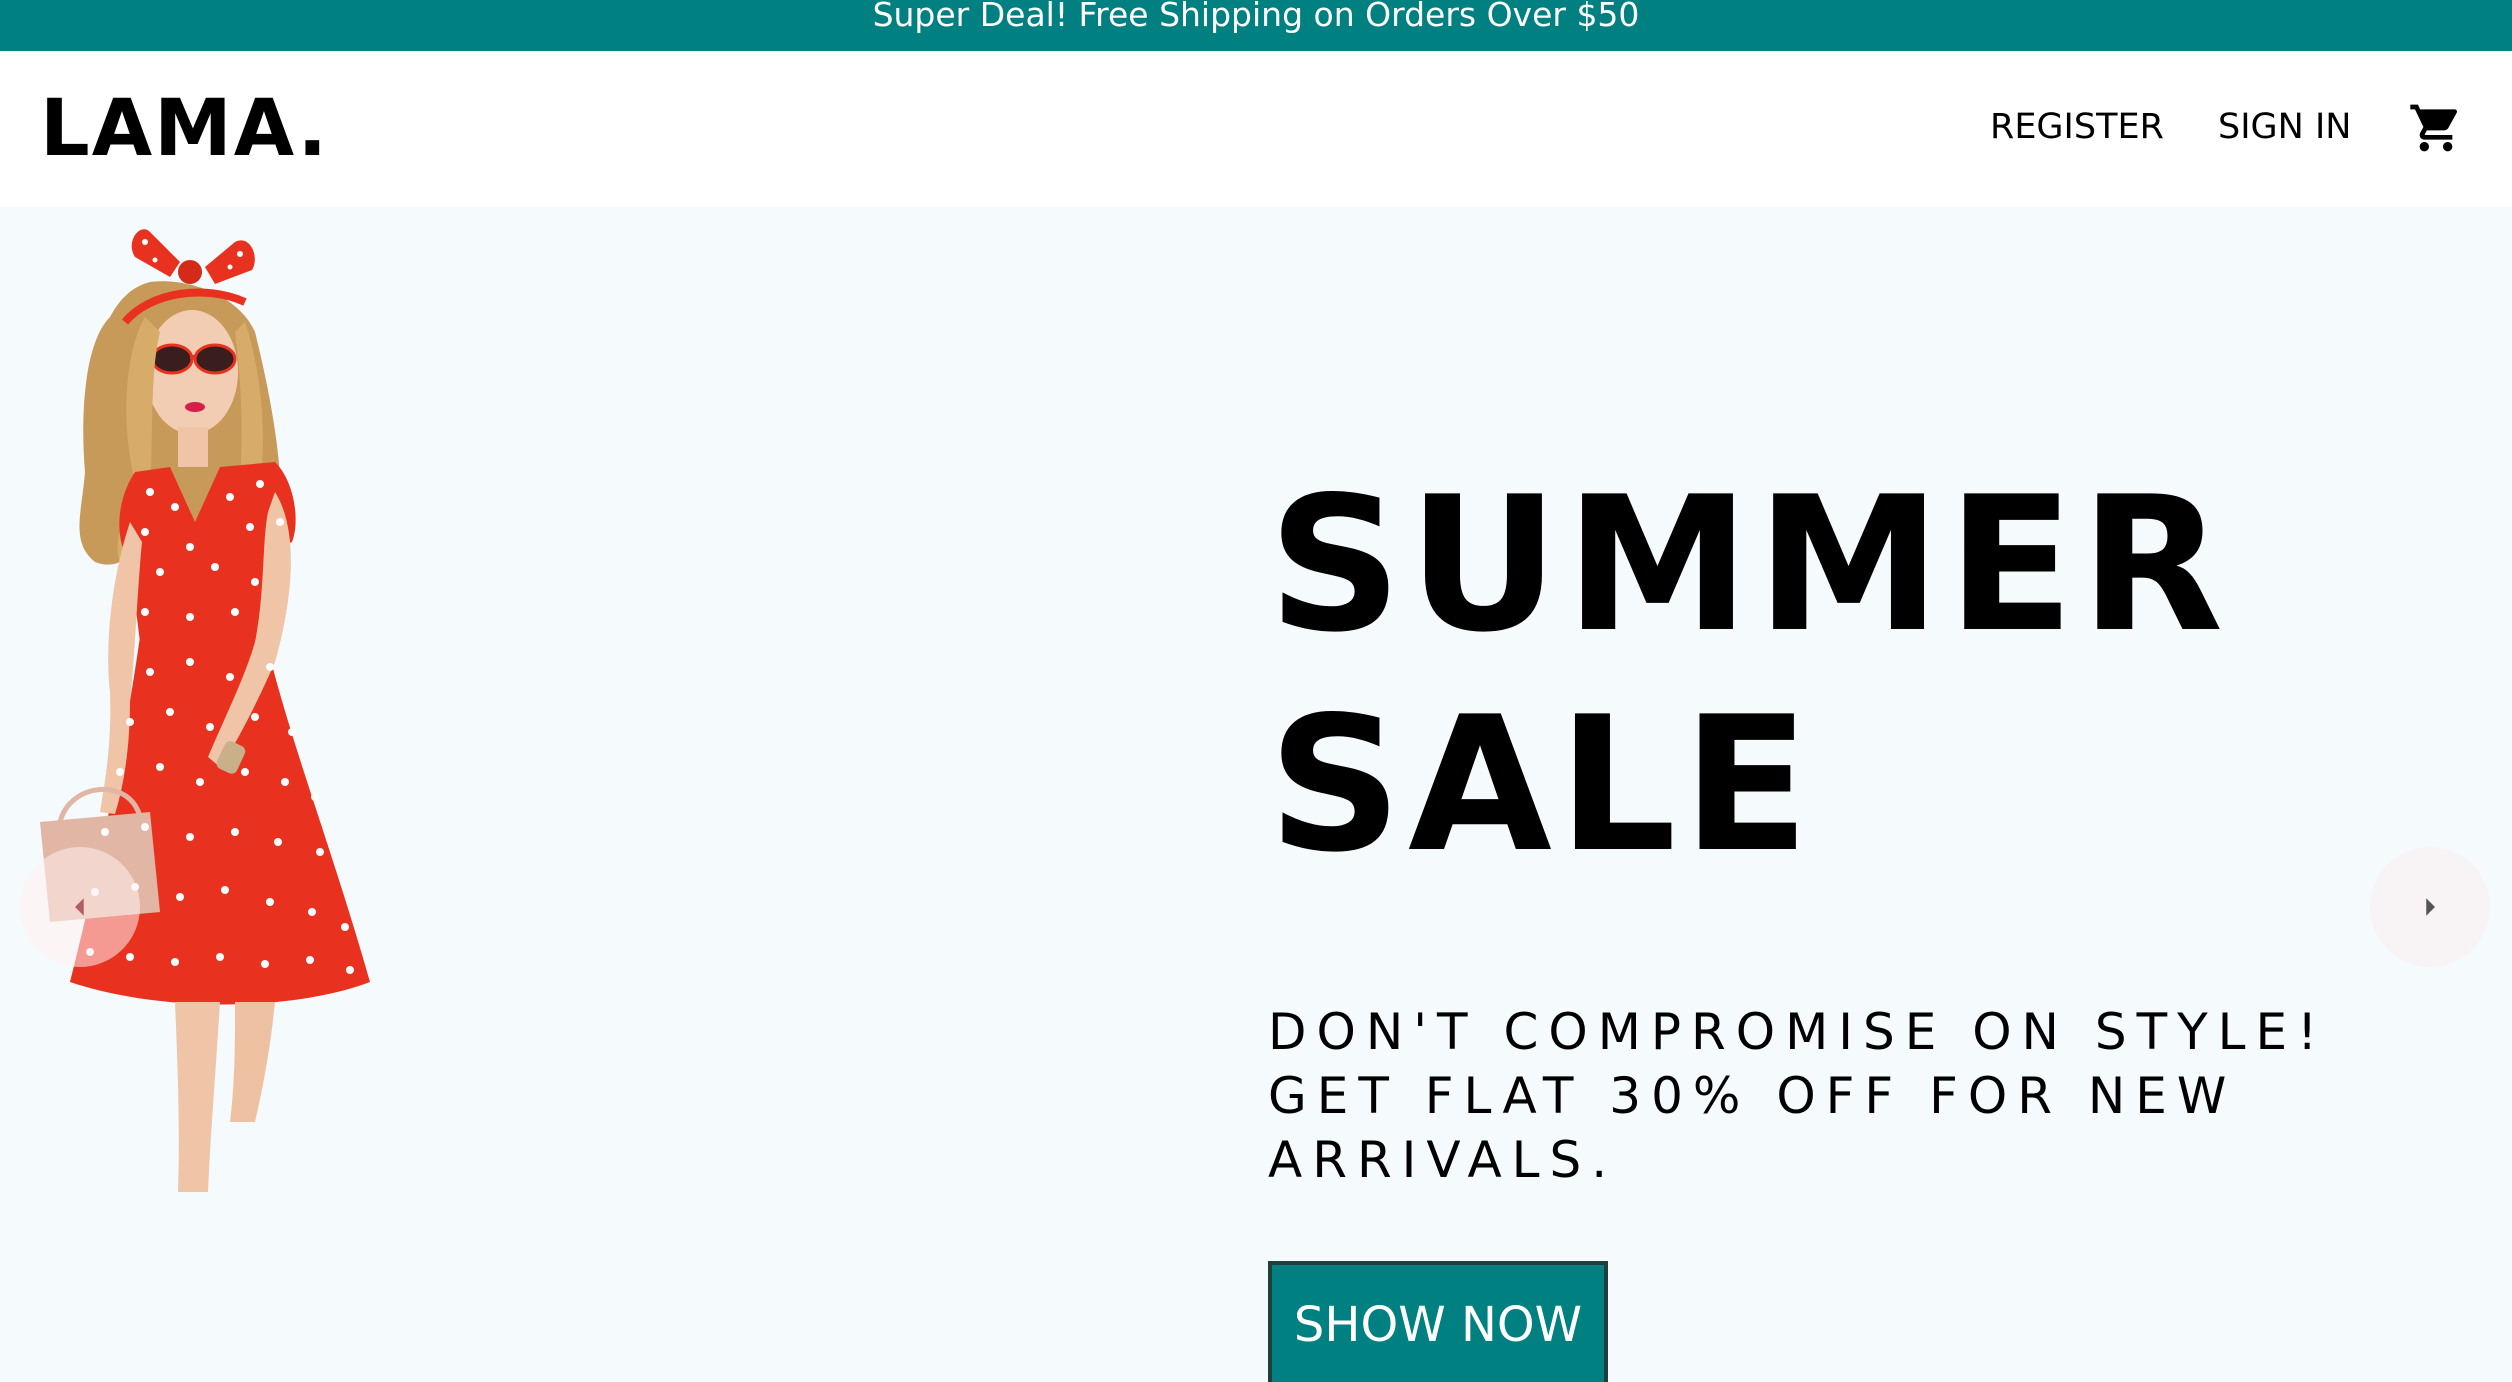  I want to click on register-link: REGISTER, so click(2077, 127).